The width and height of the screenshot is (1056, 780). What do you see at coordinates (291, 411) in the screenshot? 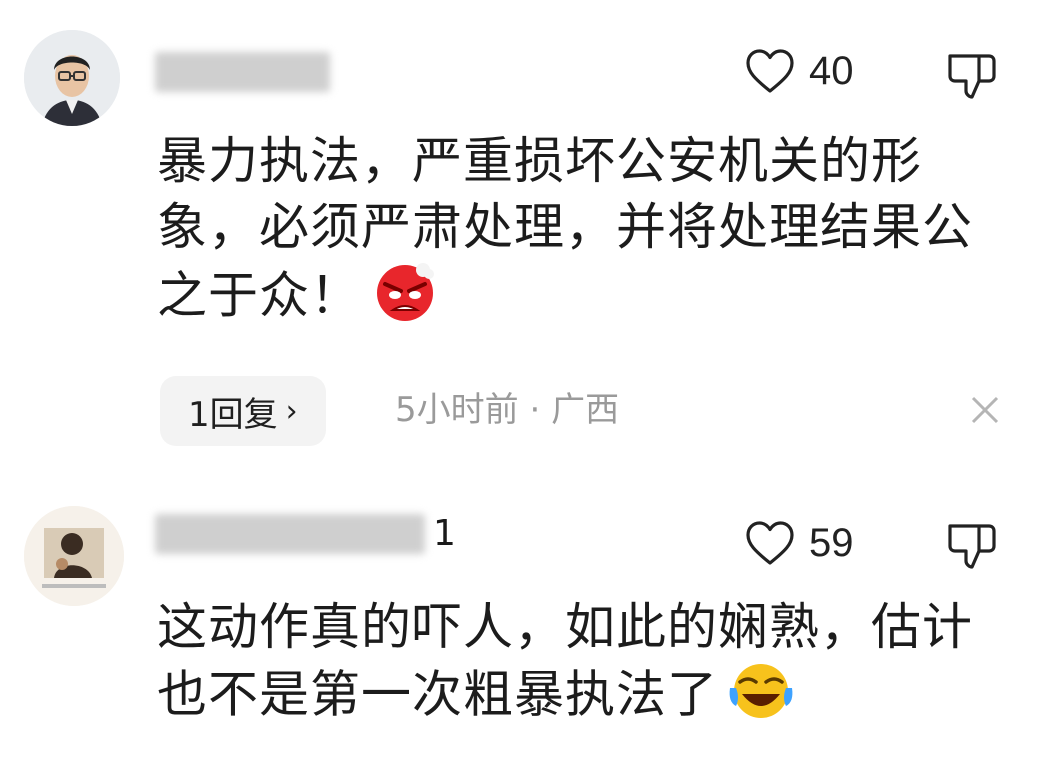
I see `chevron-right-icon: ›` at bounding box center [291, 411].